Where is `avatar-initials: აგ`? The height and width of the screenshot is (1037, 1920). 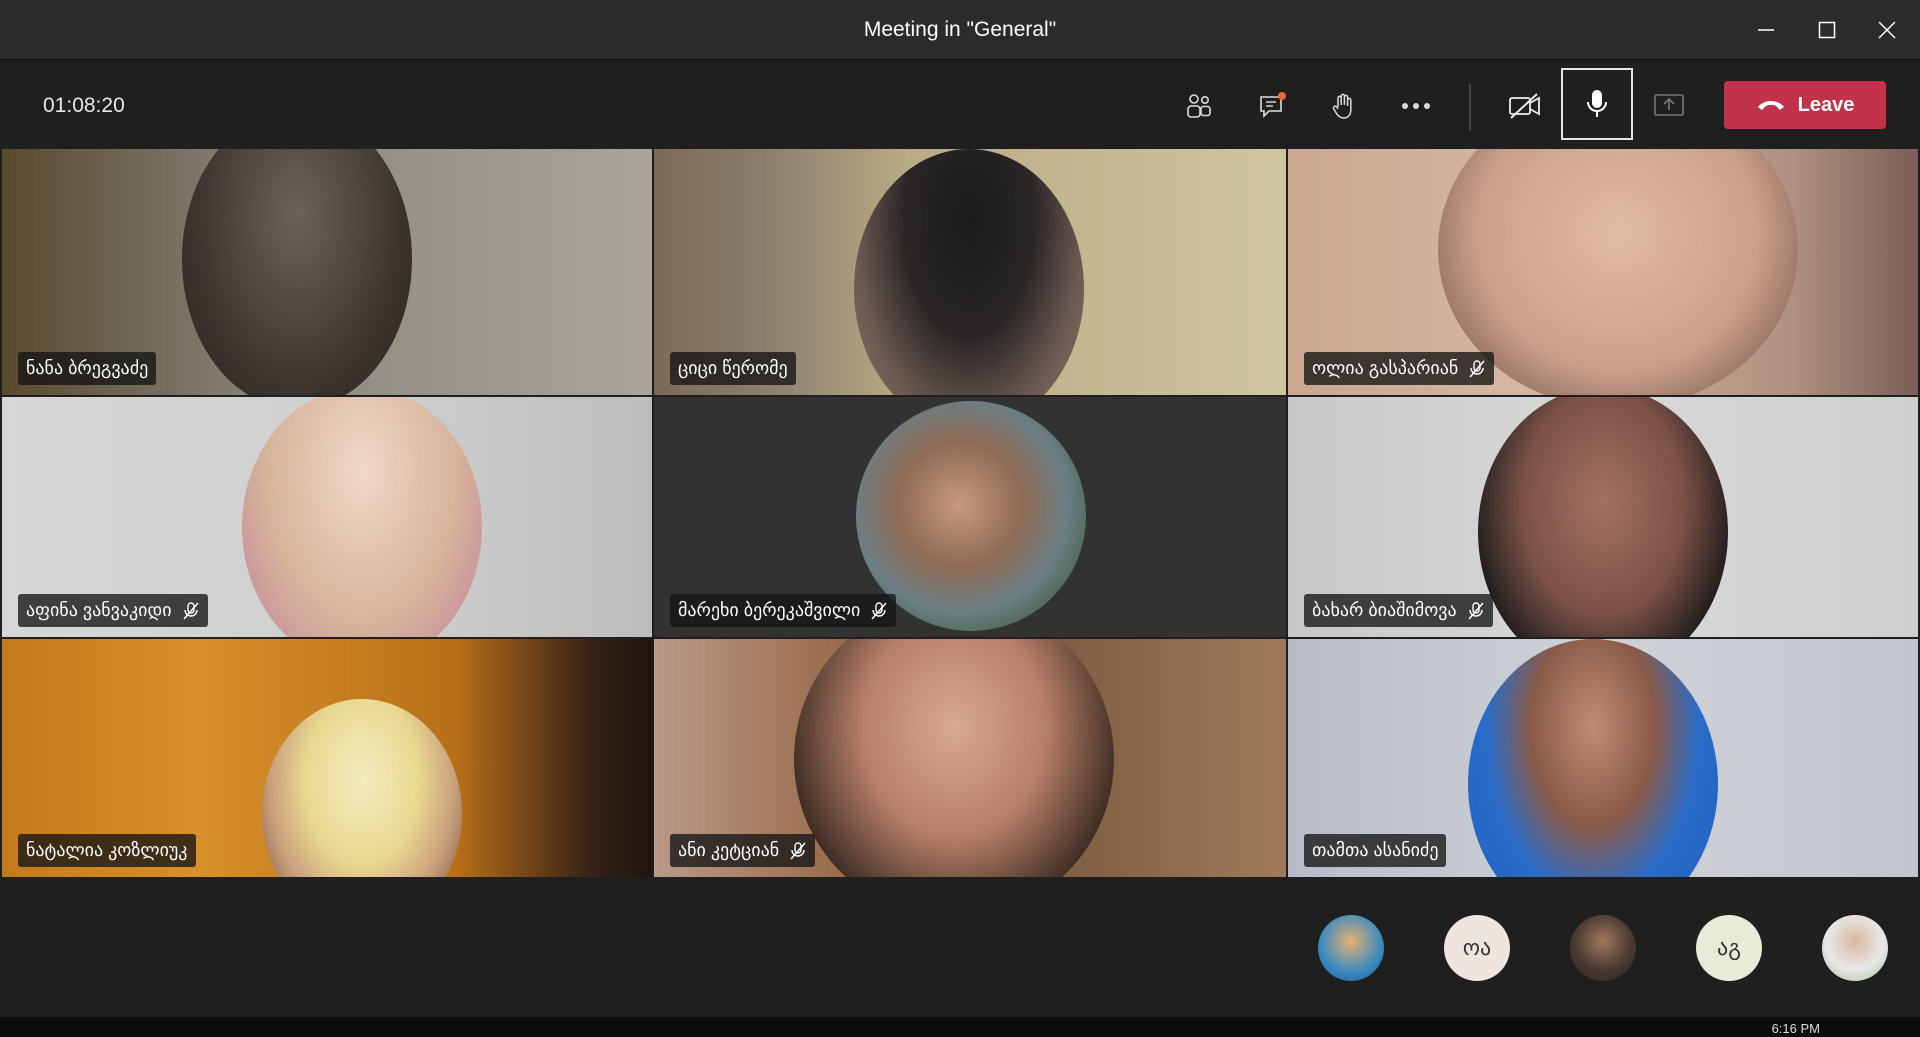 avatar-initials: აგ is located at coordinates (1729, 947).